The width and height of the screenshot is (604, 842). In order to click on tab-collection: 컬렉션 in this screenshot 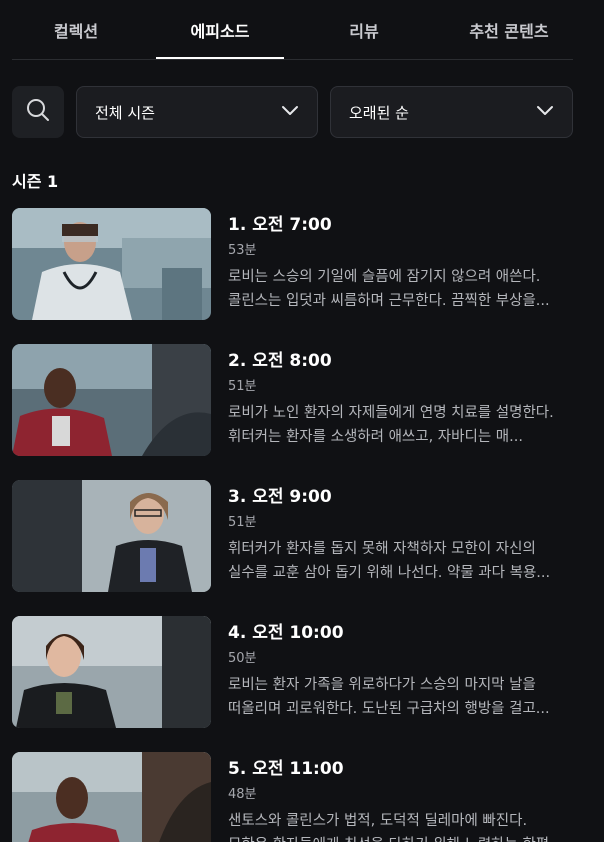, I will do `click(76, 29)`.